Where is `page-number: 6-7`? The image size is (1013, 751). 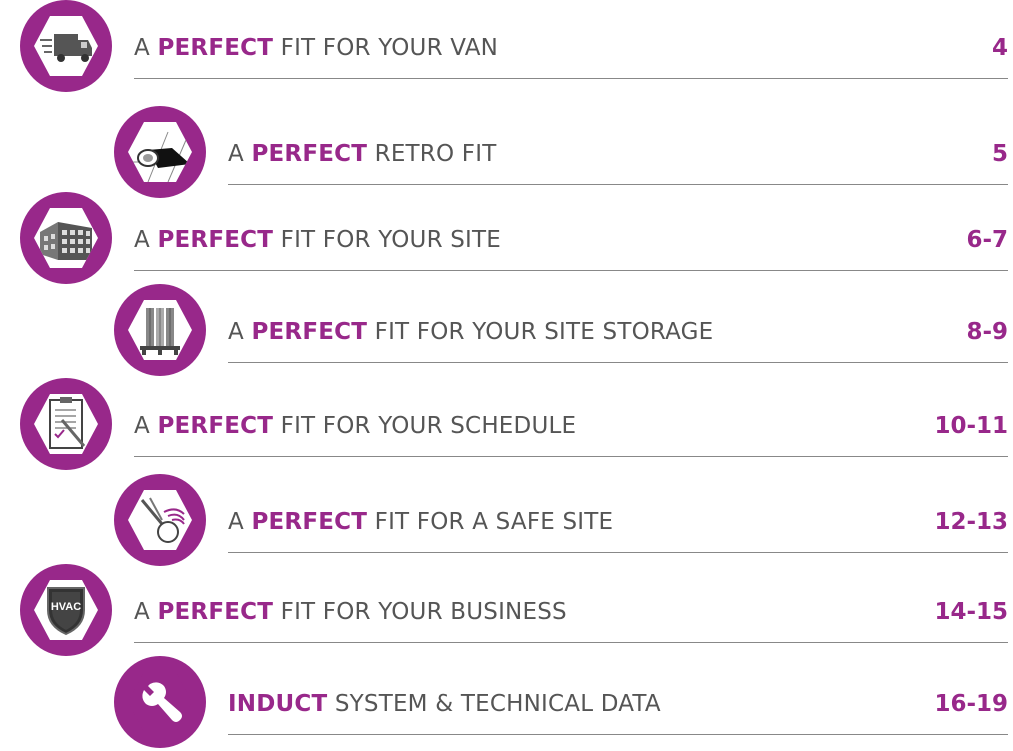
page-number: 6-7 is located at coordinates (987, 240).